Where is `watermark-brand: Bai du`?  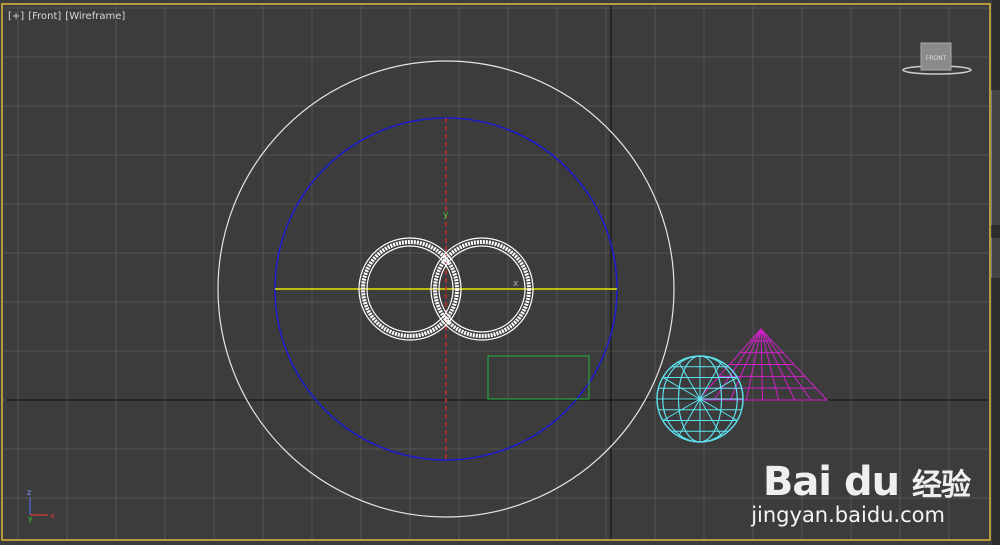
watermark-brand: Bai du is located at coordinates (831, 482).